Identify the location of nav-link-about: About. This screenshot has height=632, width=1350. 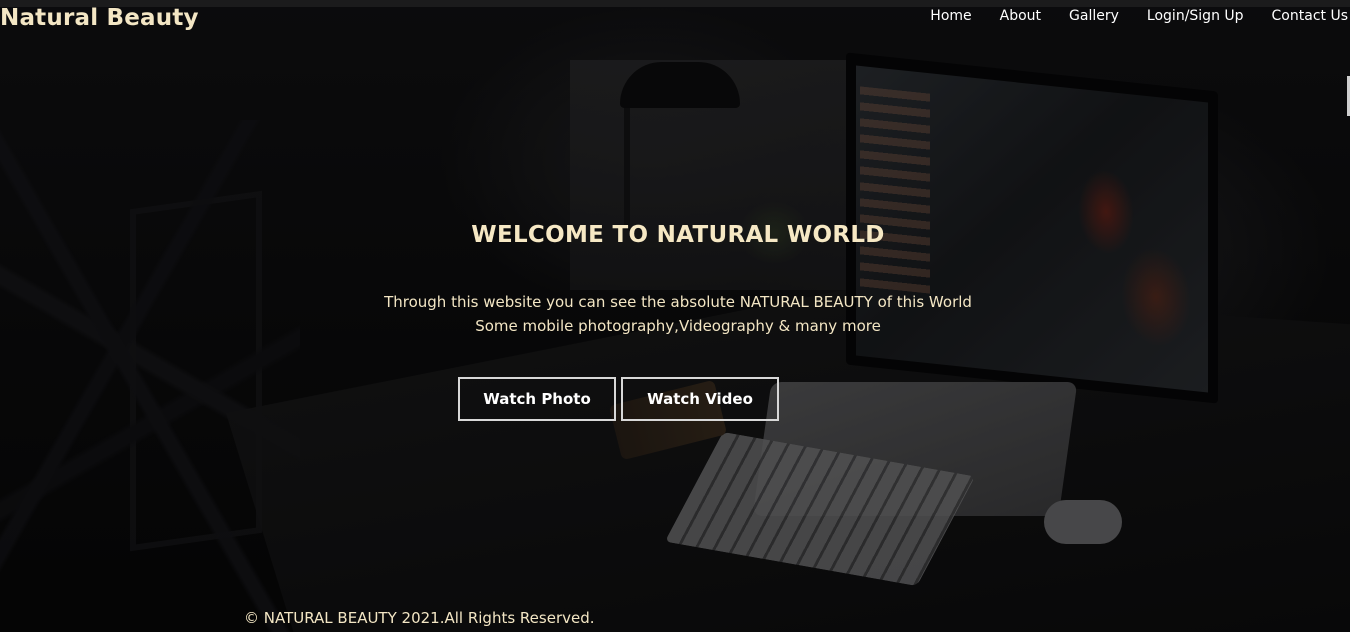
(1006, 16).